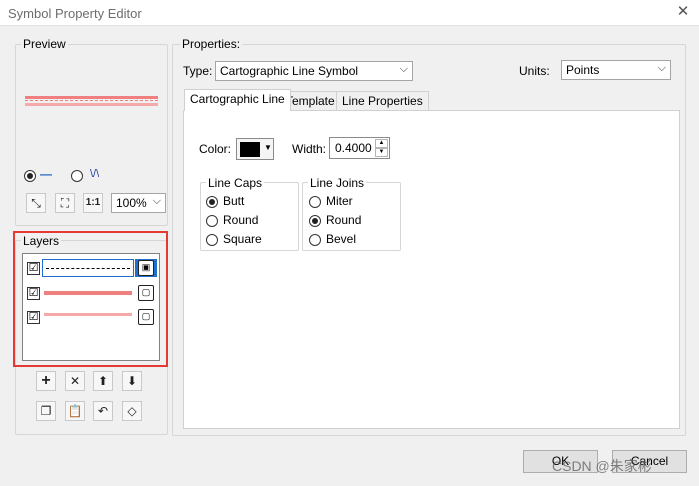 Image resolution: width=699 pixels, height=486 pixels. I want to click on cap-butt-label: Butt, so click(233, 201).